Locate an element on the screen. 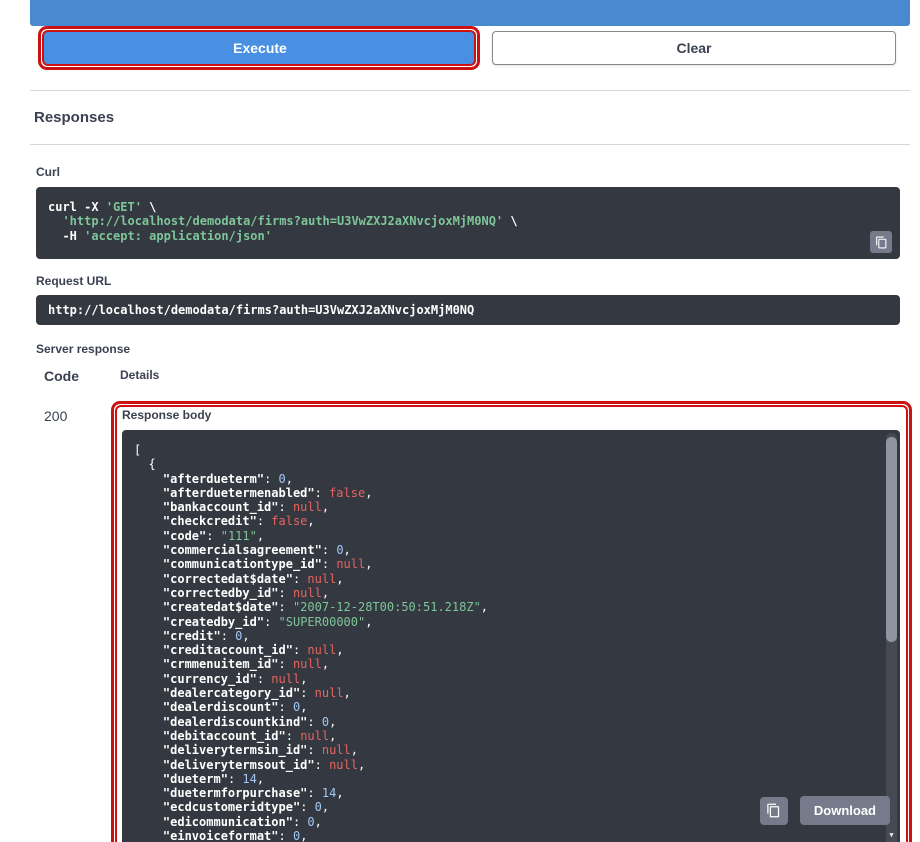 Image resolution: width=920 pixels, height=842 pixels. copy-curl-button is located at coordinates (881, 242).